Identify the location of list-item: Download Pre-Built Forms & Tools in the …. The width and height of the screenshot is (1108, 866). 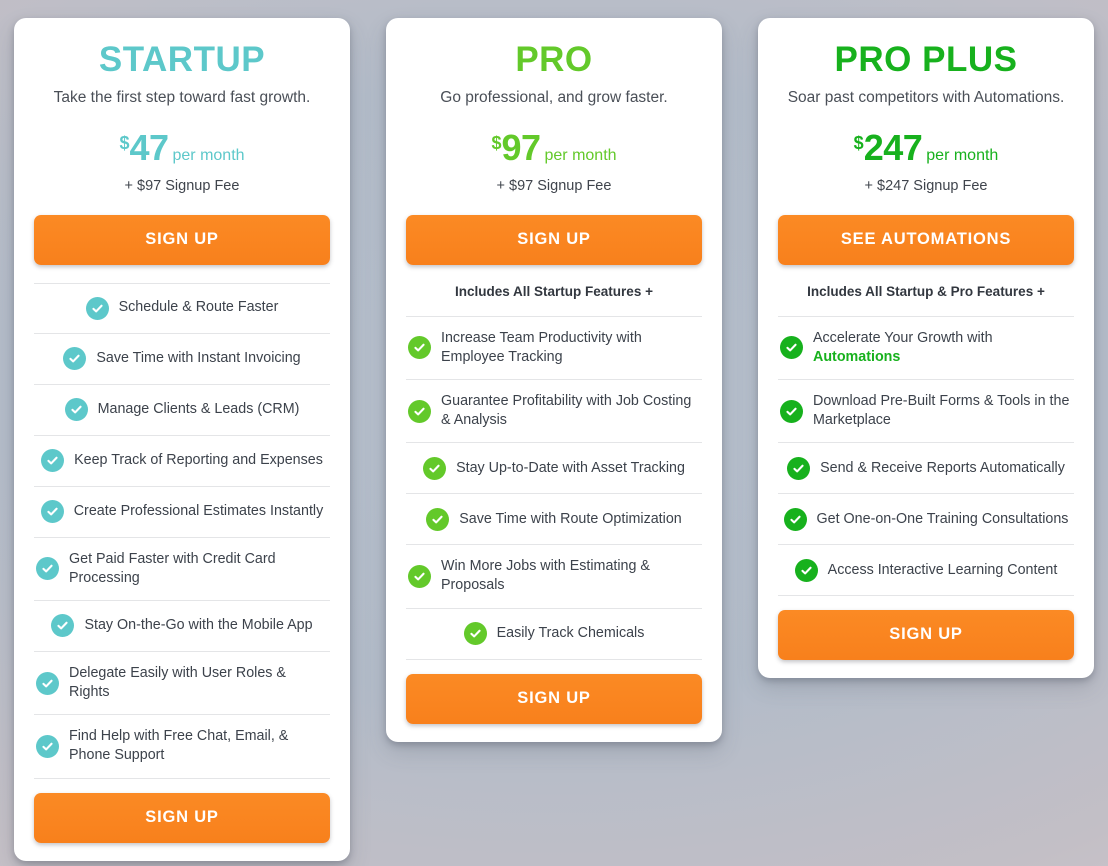
(926, 412).